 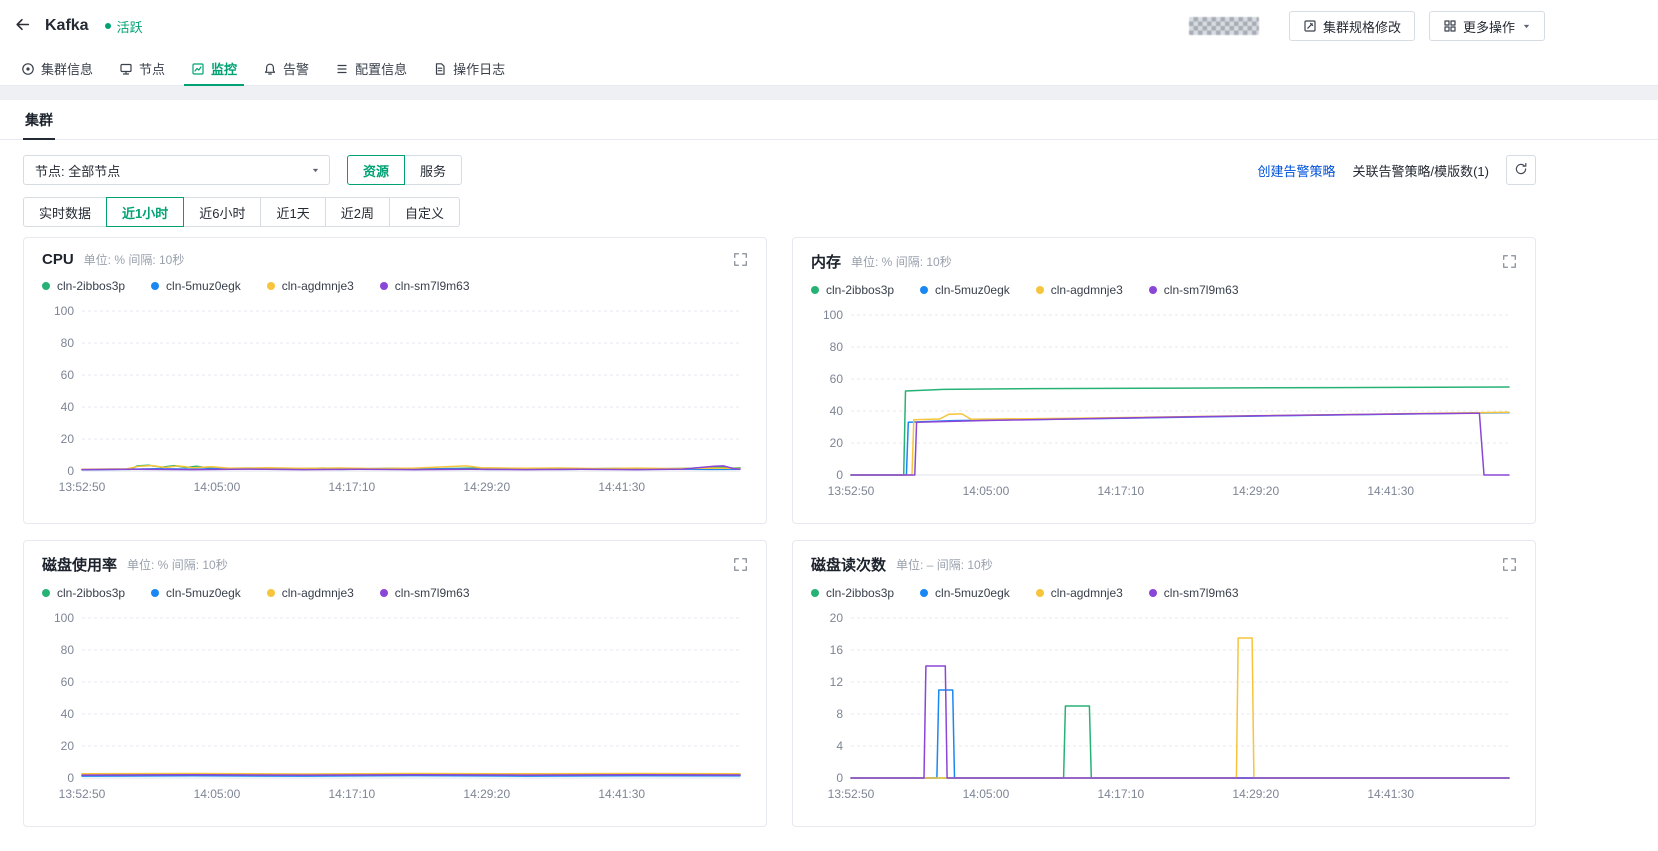 What do you see at coordinates (1450, 26) in the screenshot?
I see `more-actions-icon` at bounding box center [1450, 26].